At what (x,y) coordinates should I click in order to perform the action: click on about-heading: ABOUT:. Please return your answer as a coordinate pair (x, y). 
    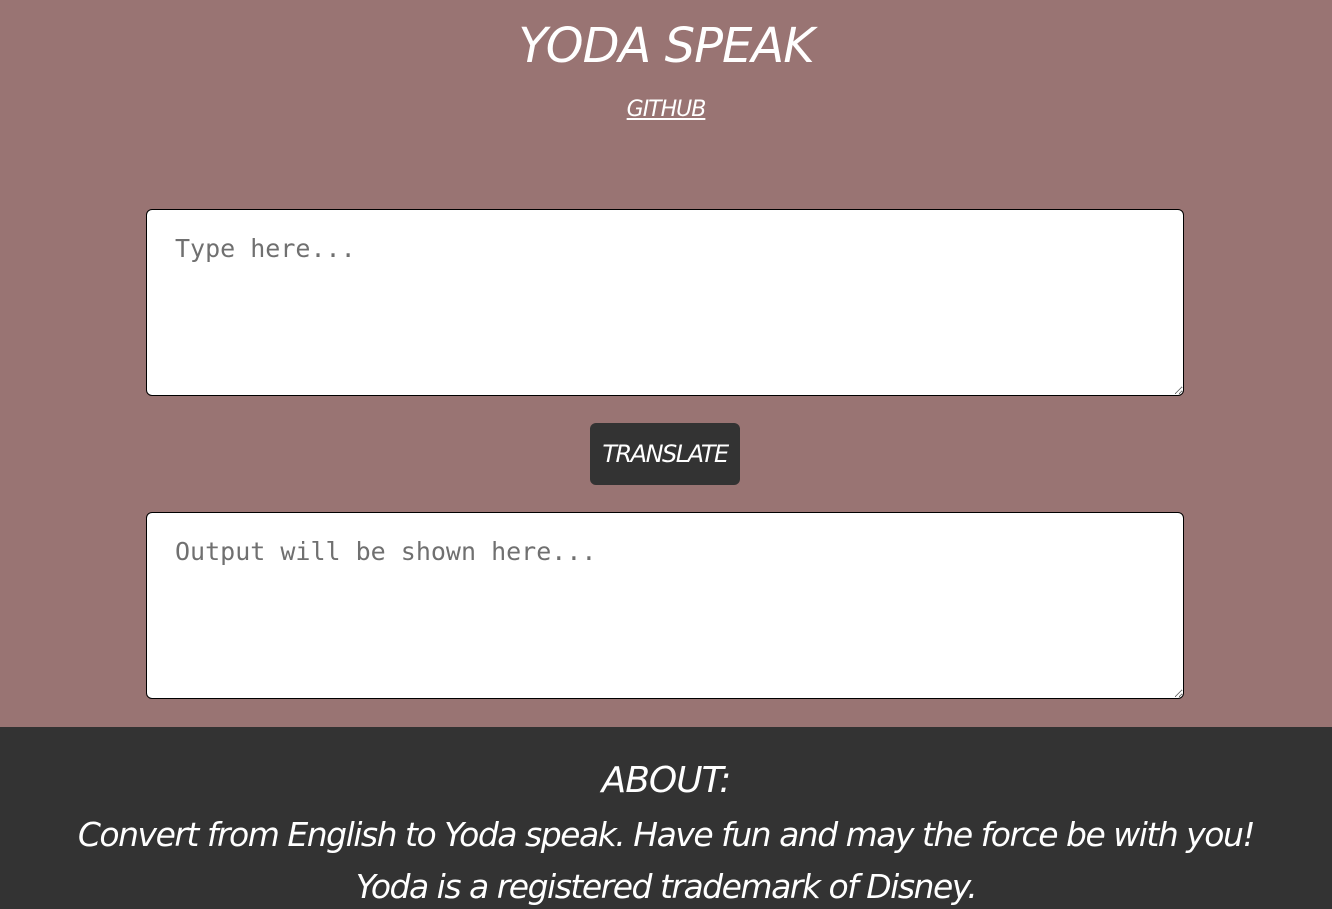
    Looking at the image, I should click on (666, 780).